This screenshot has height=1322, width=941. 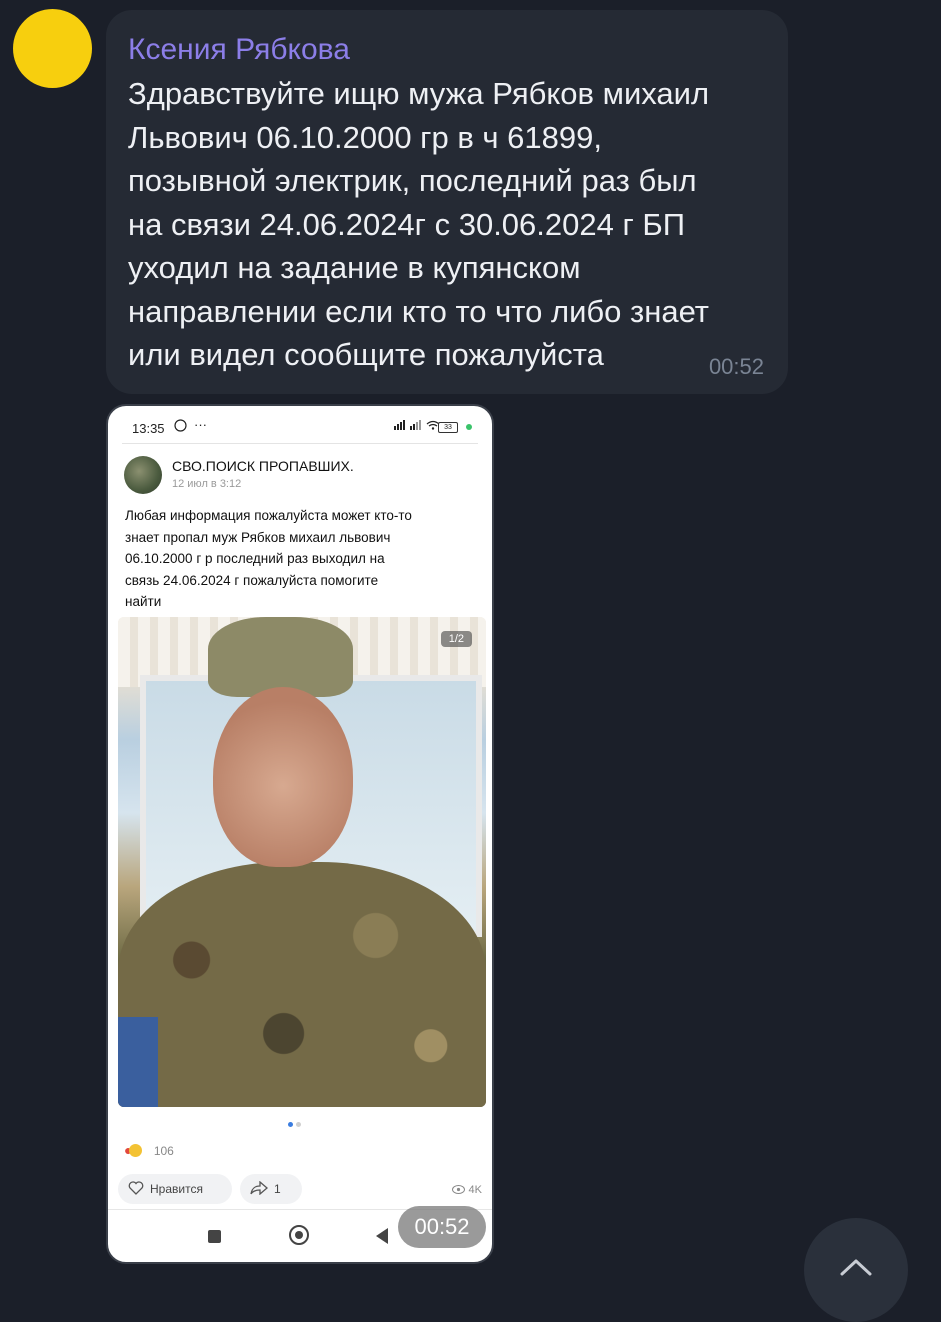 What do you see at coordinates (300, 426) in the screenshot?
I see `phone-status-bar: 13:35 ··· 33` at bounding box center [300, 426].